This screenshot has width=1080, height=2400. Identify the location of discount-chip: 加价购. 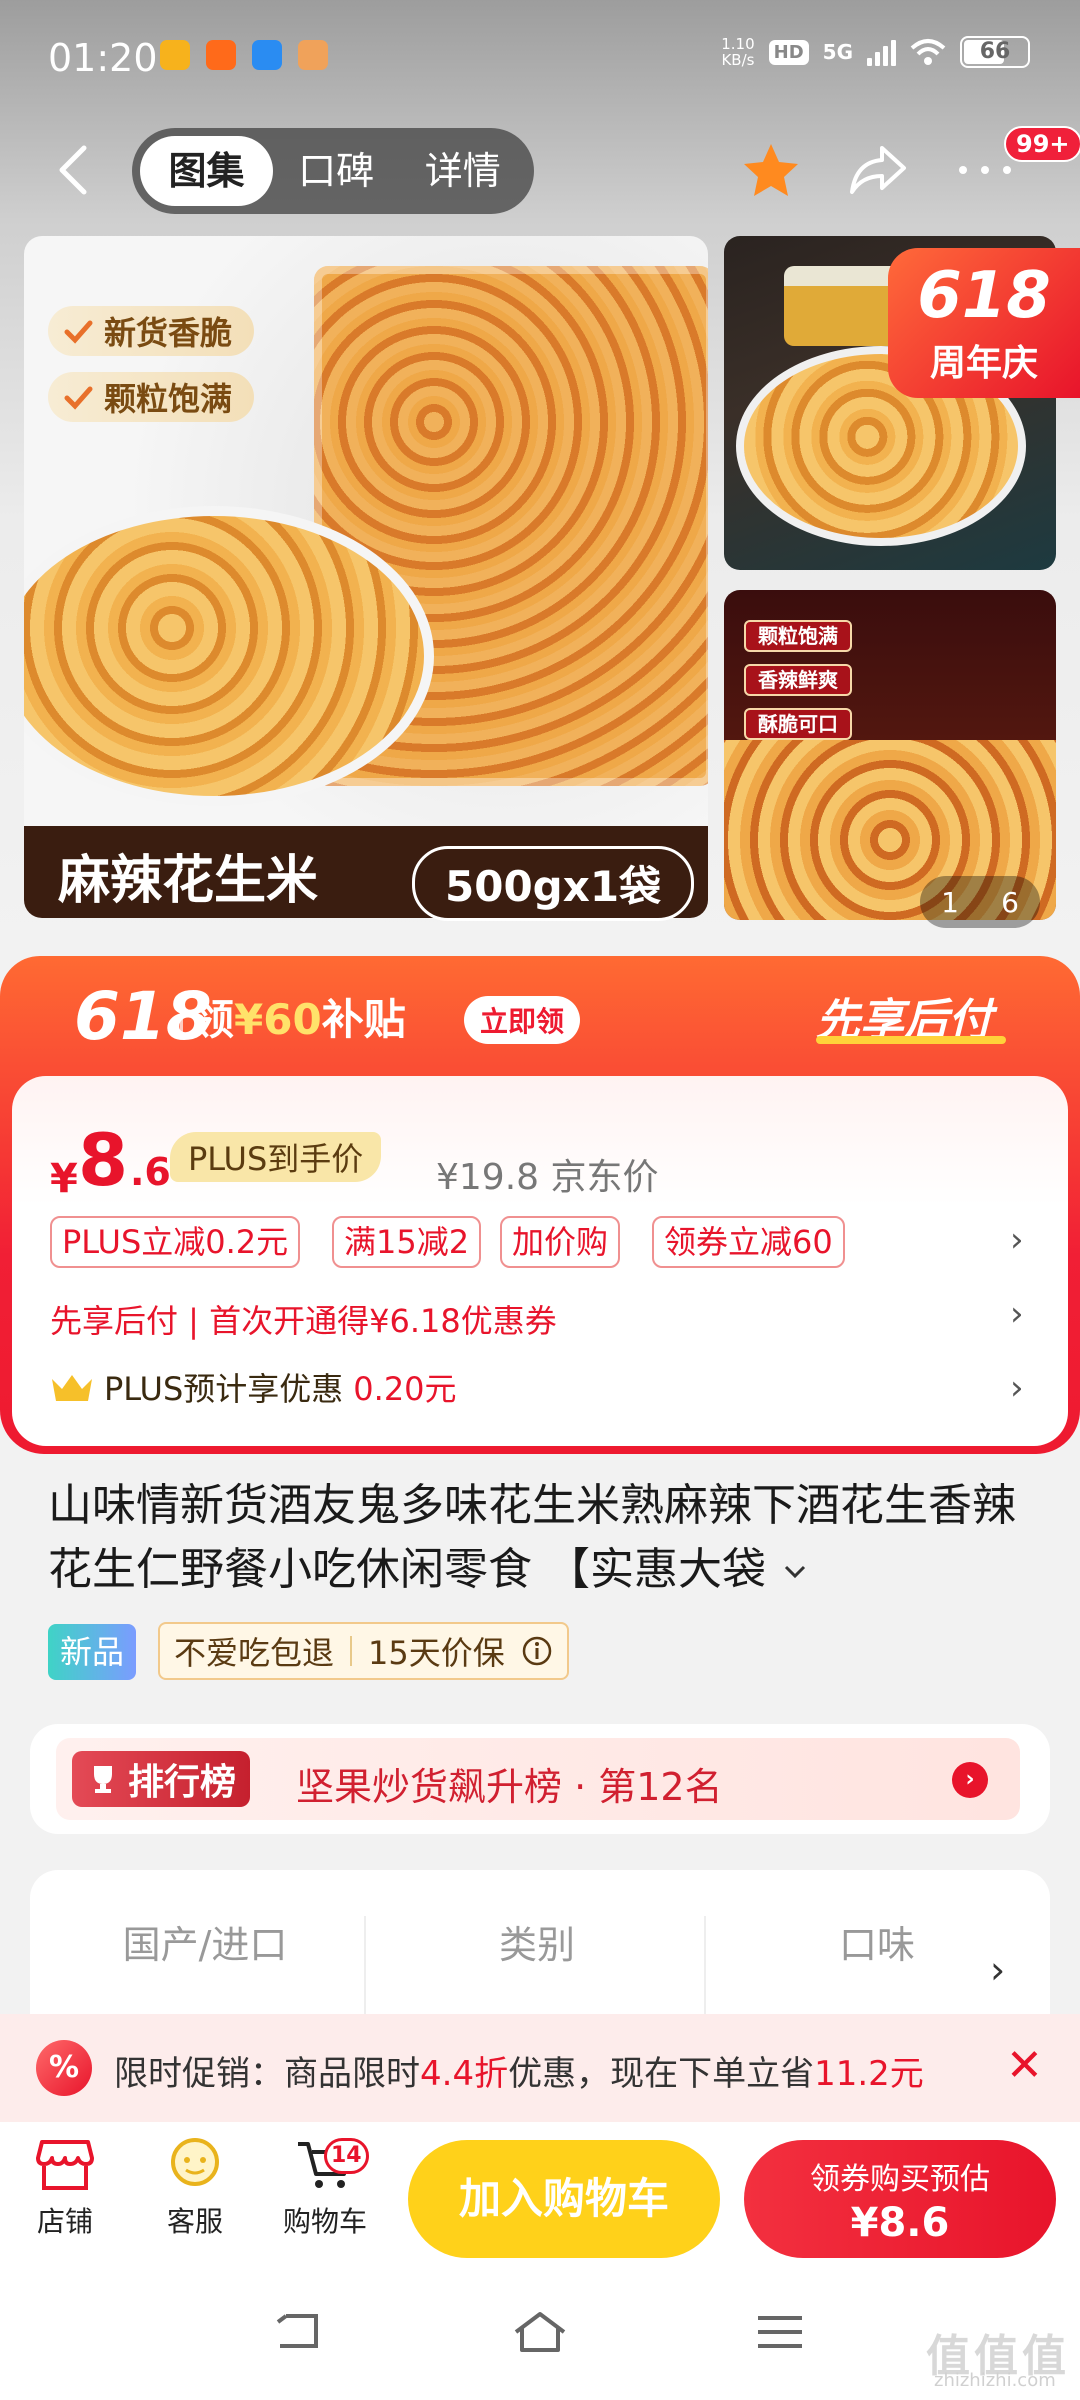
(560, 1242).